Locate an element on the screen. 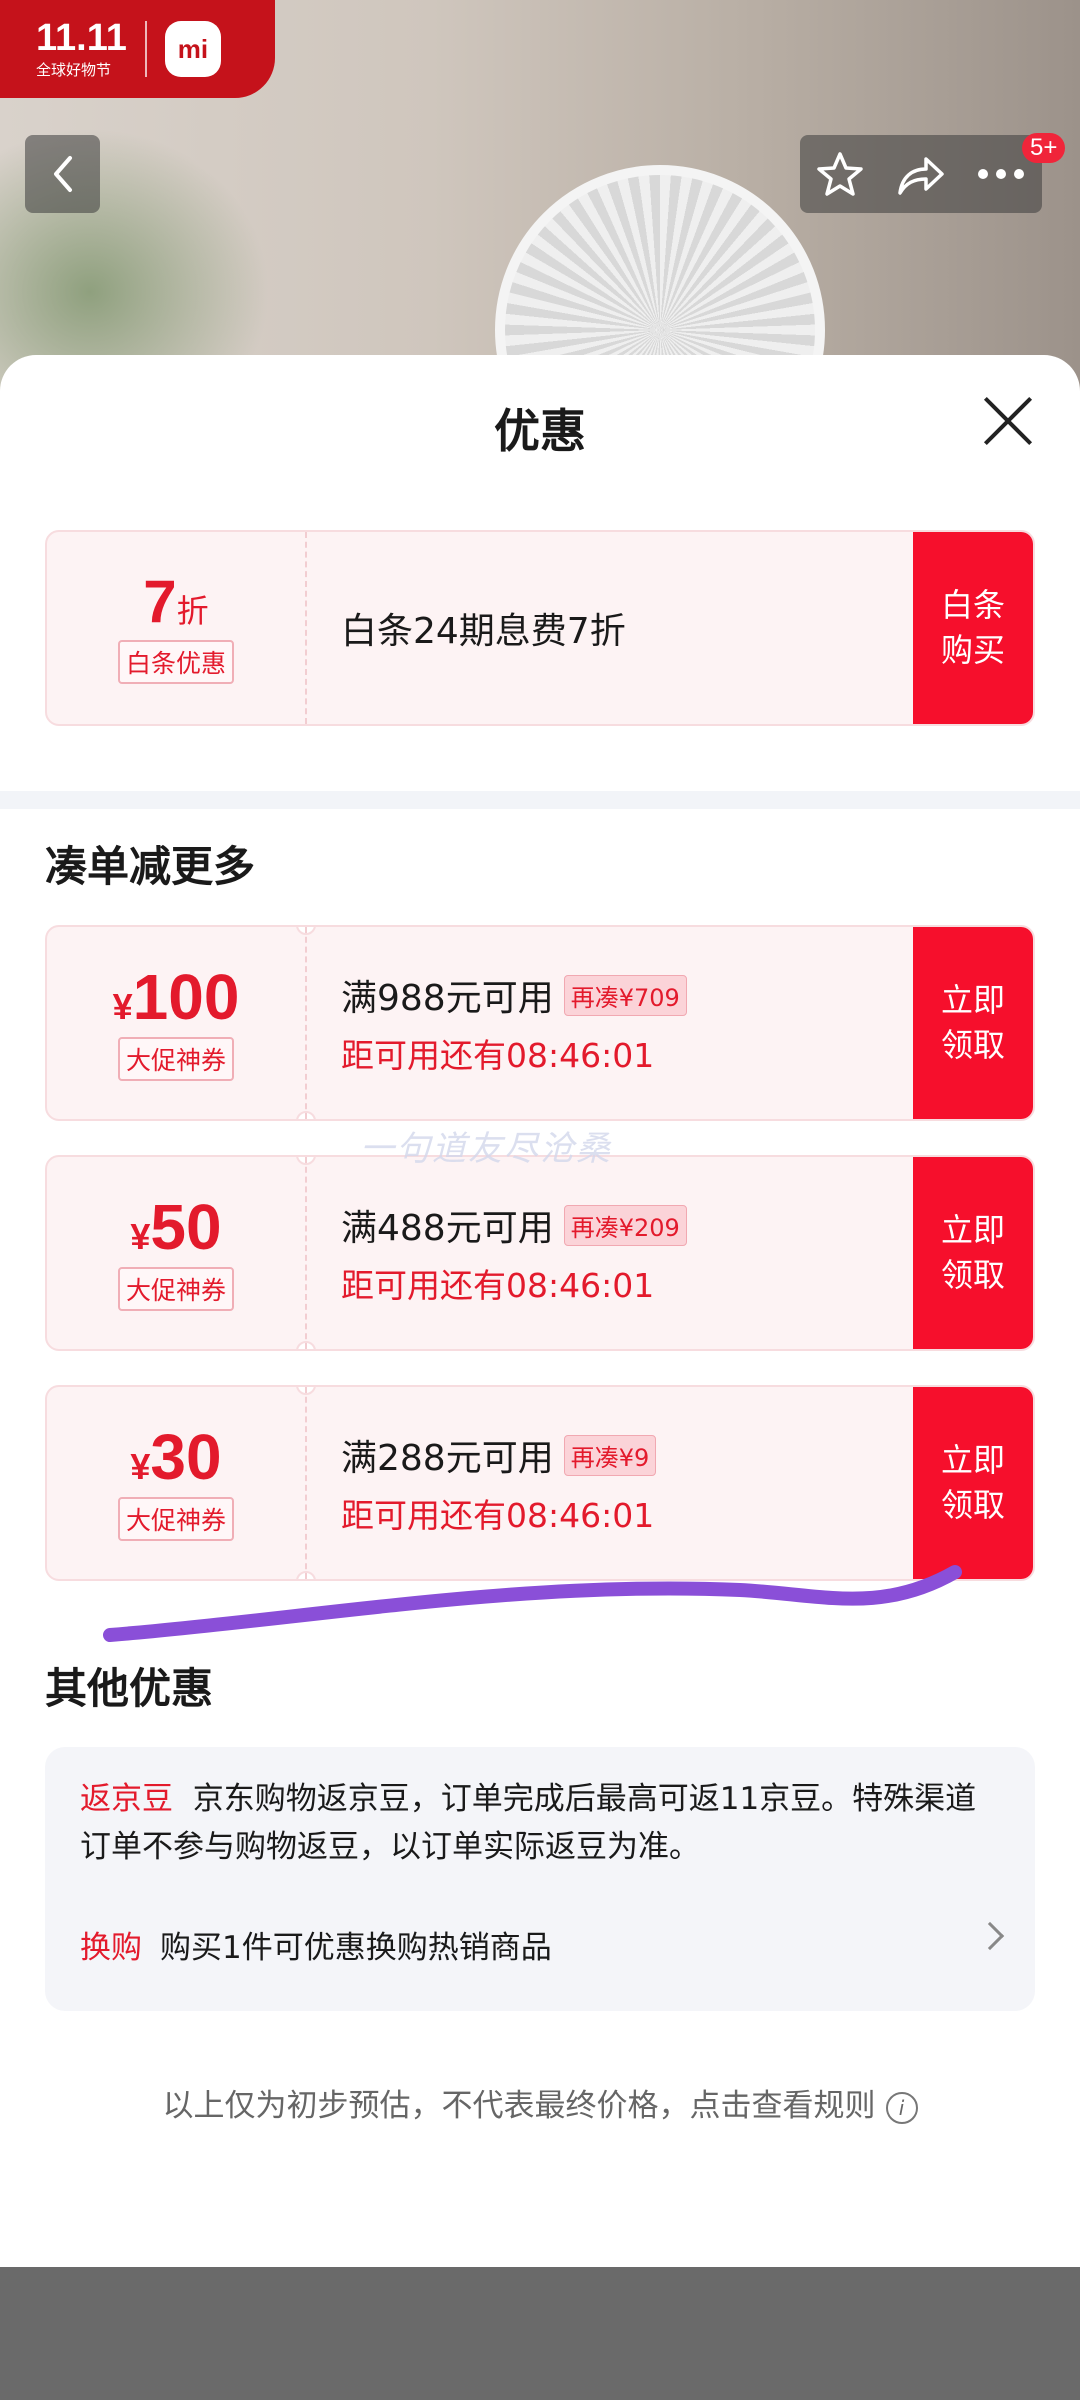 This screenshot has width=1080, height=2400. coupon-condition: 满288元可用 is located at coordinates (447, 1458).